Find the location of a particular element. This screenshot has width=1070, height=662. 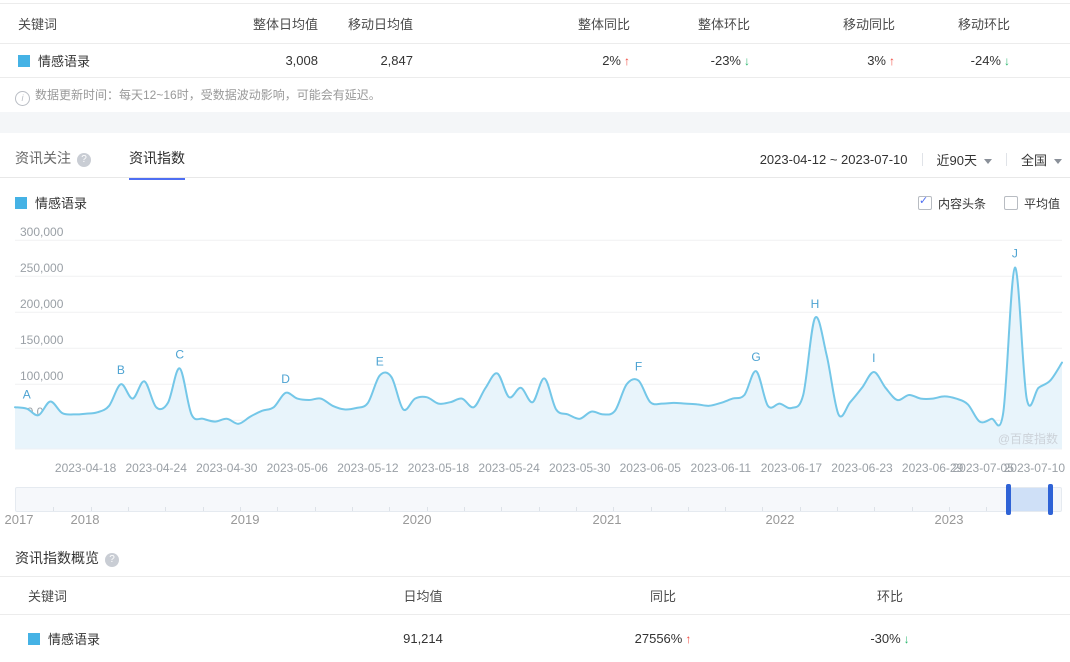

overview-table-header: 关键词 日均值 同比 环比 is located at coordinates (535, 595).